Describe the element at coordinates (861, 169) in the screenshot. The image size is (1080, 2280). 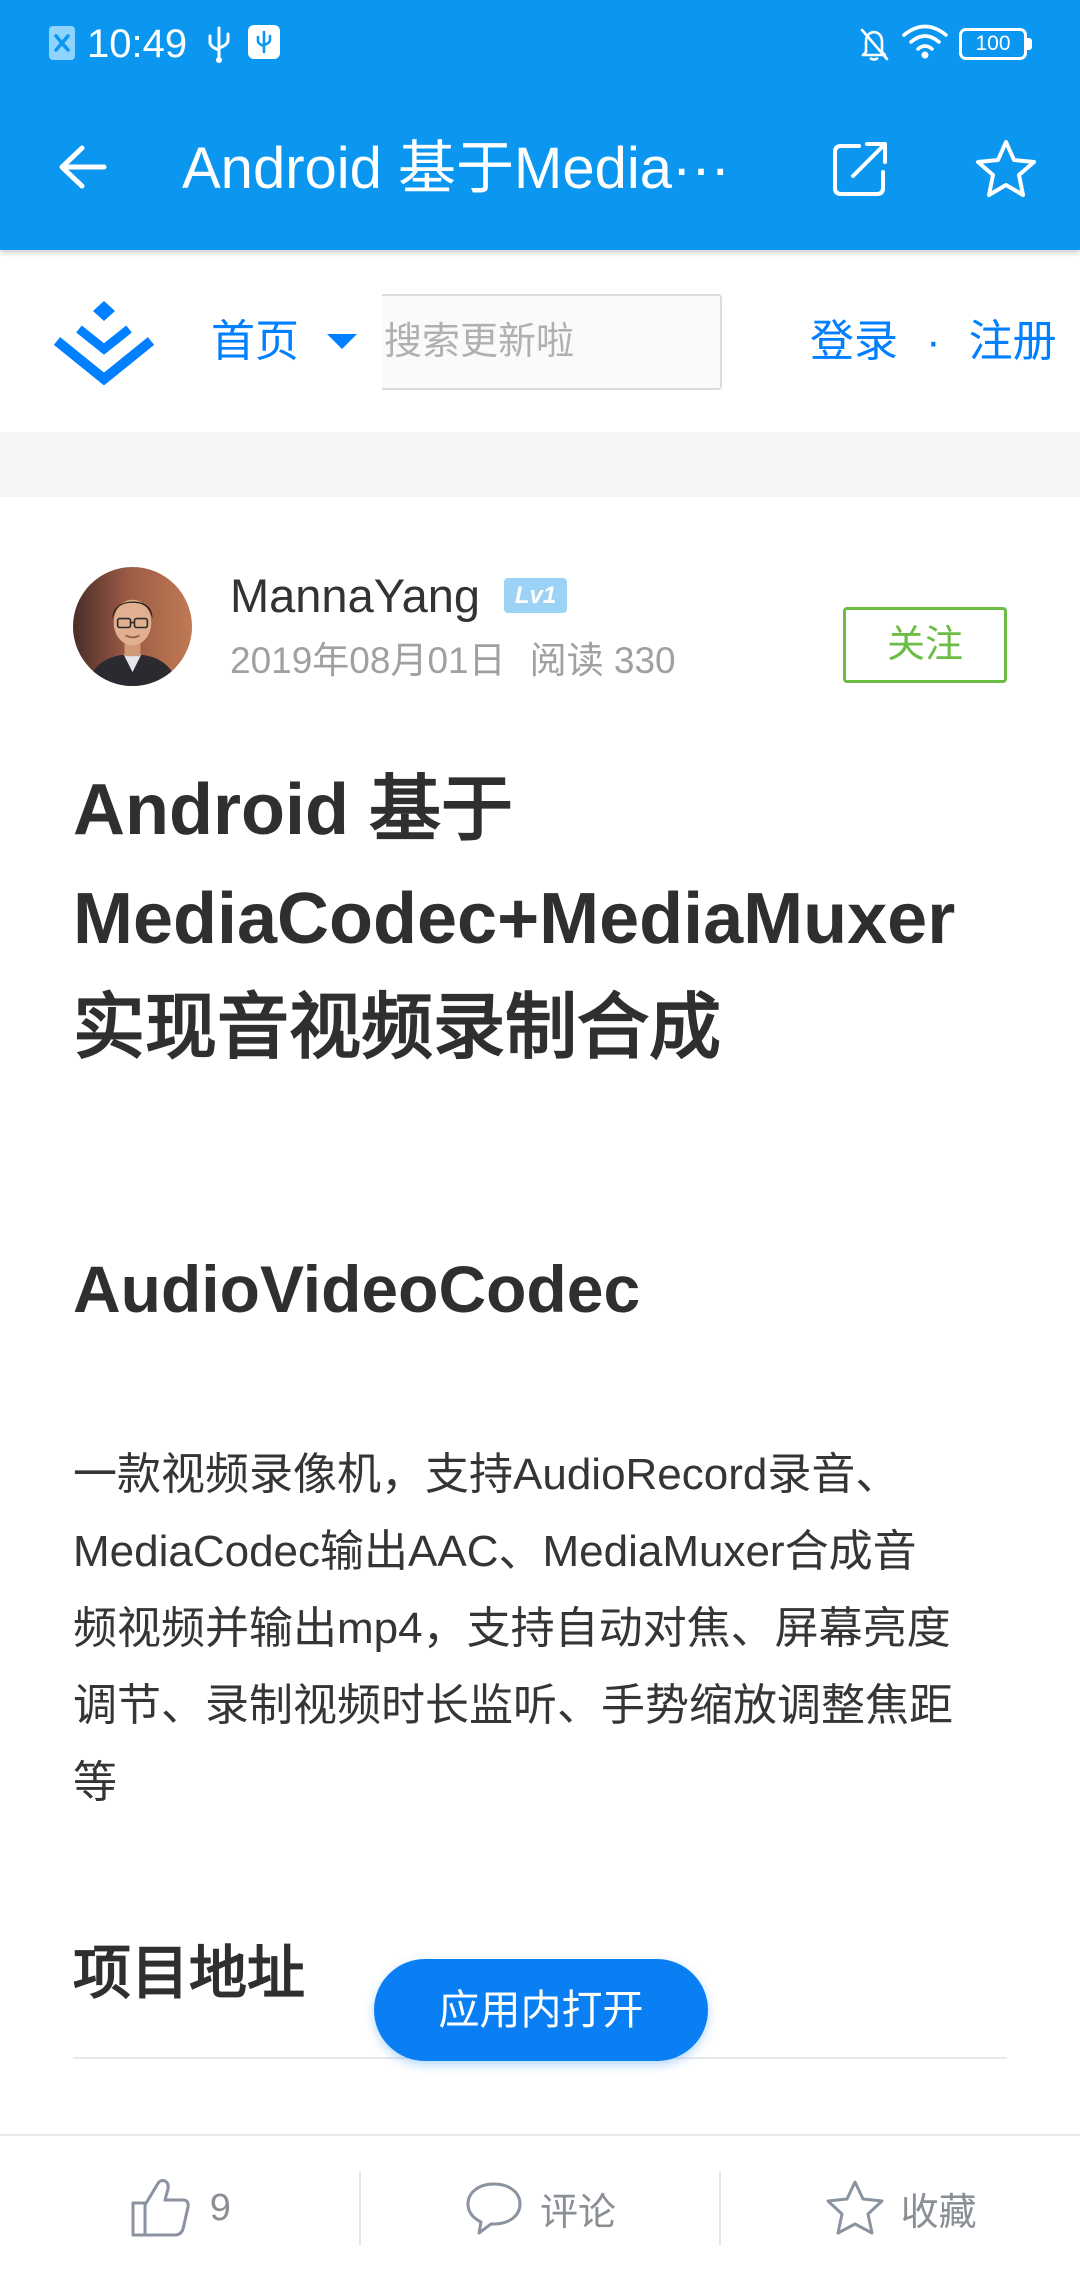
I see `share-icon` at that location.